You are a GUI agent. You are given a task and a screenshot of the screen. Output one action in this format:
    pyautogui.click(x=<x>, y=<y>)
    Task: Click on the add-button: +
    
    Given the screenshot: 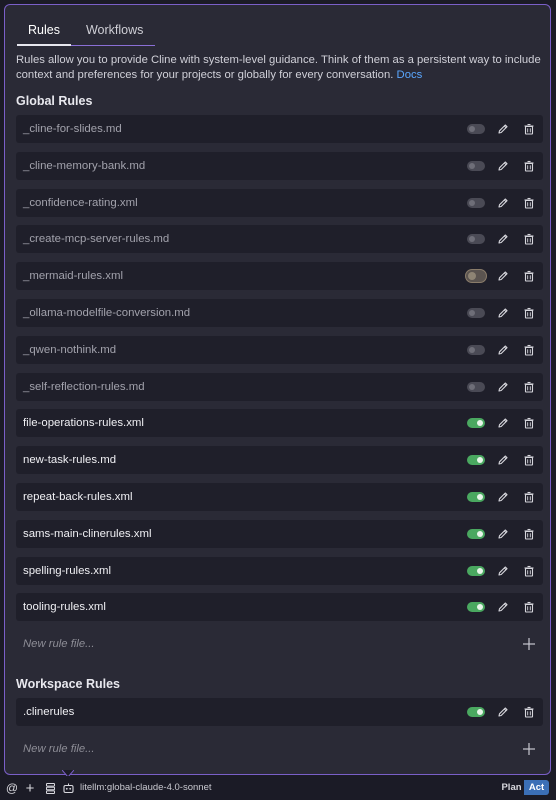 What is the action you would take?
    pyautogui.click(x=30, y=788)
    